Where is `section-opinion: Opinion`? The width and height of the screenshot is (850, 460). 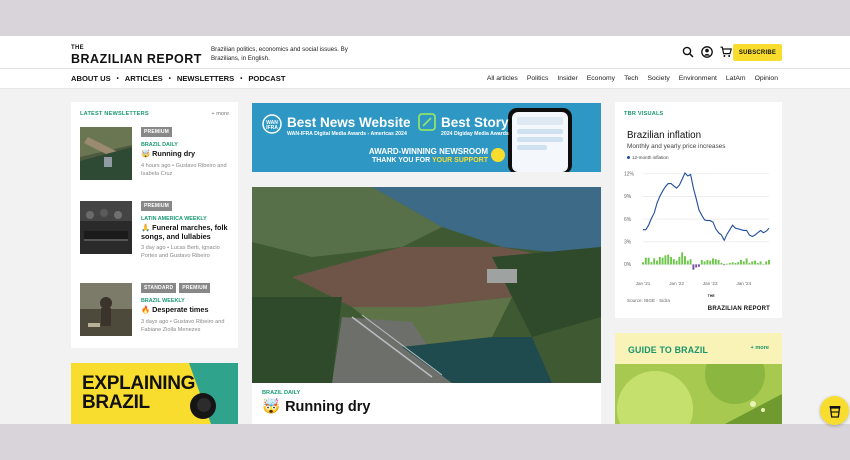 section-opinion: Opinion is located at coordinates (766, 78).